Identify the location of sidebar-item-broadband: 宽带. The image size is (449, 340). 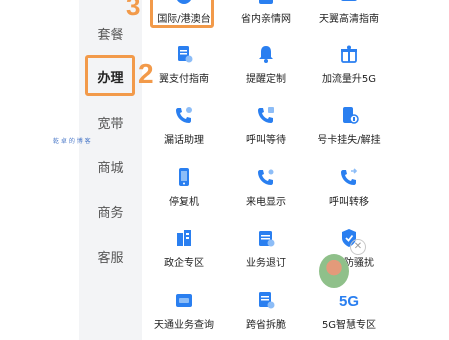
(110, 122).